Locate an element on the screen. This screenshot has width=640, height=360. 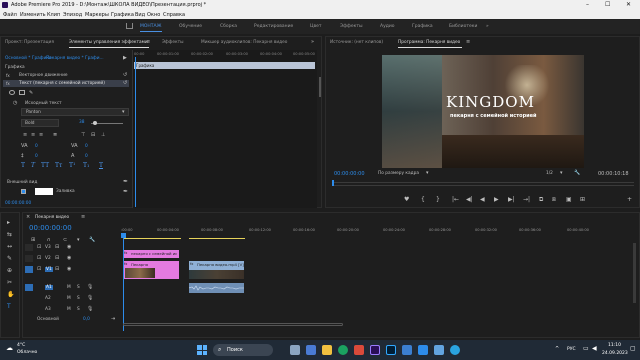
workspace-effects: Эффекты is located at coordinates (351, 26).